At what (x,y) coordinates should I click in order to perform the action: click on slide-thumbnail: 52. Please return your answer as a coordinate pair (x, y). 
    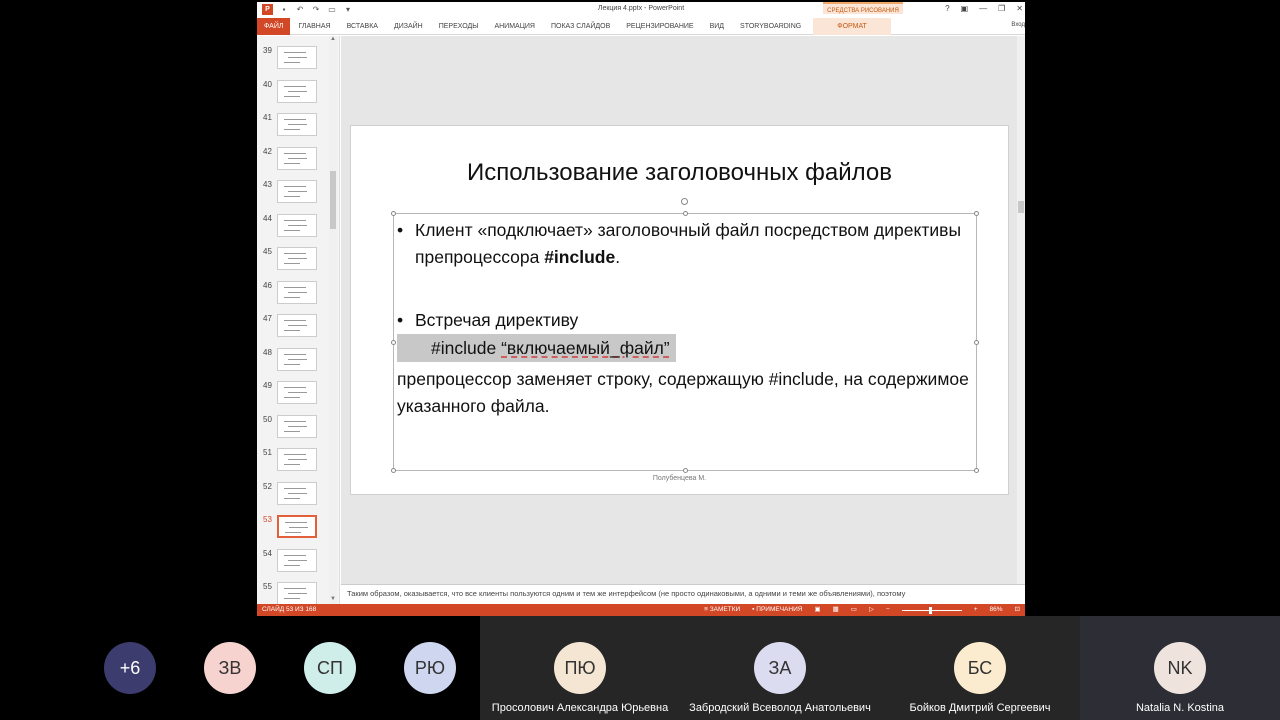
    Looking at the image, I should click on (295, 495).